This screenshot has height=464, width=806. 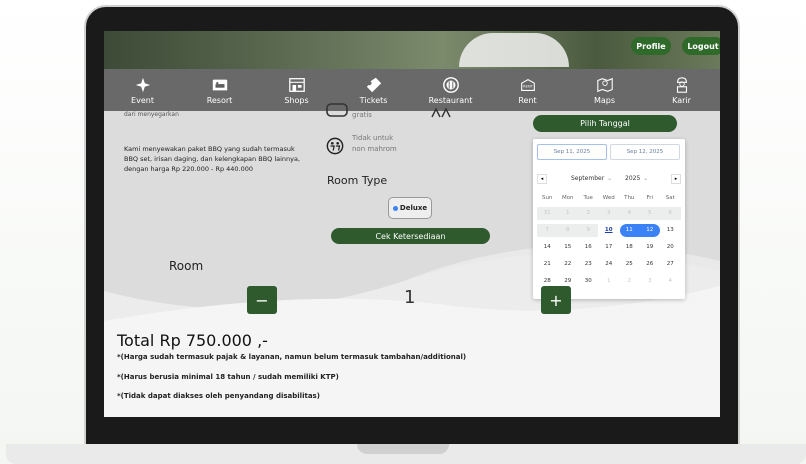 I want to click on week-row: 14 15 16 17 18 19 20, so click(x=609, y=247).